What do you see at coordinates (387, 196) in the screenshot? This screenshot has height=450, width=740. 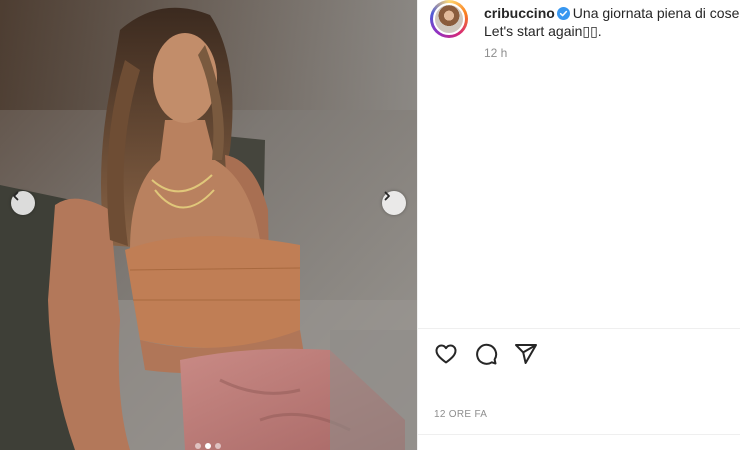 I see `chevron-right-icon` at bounding box center [387, 196].